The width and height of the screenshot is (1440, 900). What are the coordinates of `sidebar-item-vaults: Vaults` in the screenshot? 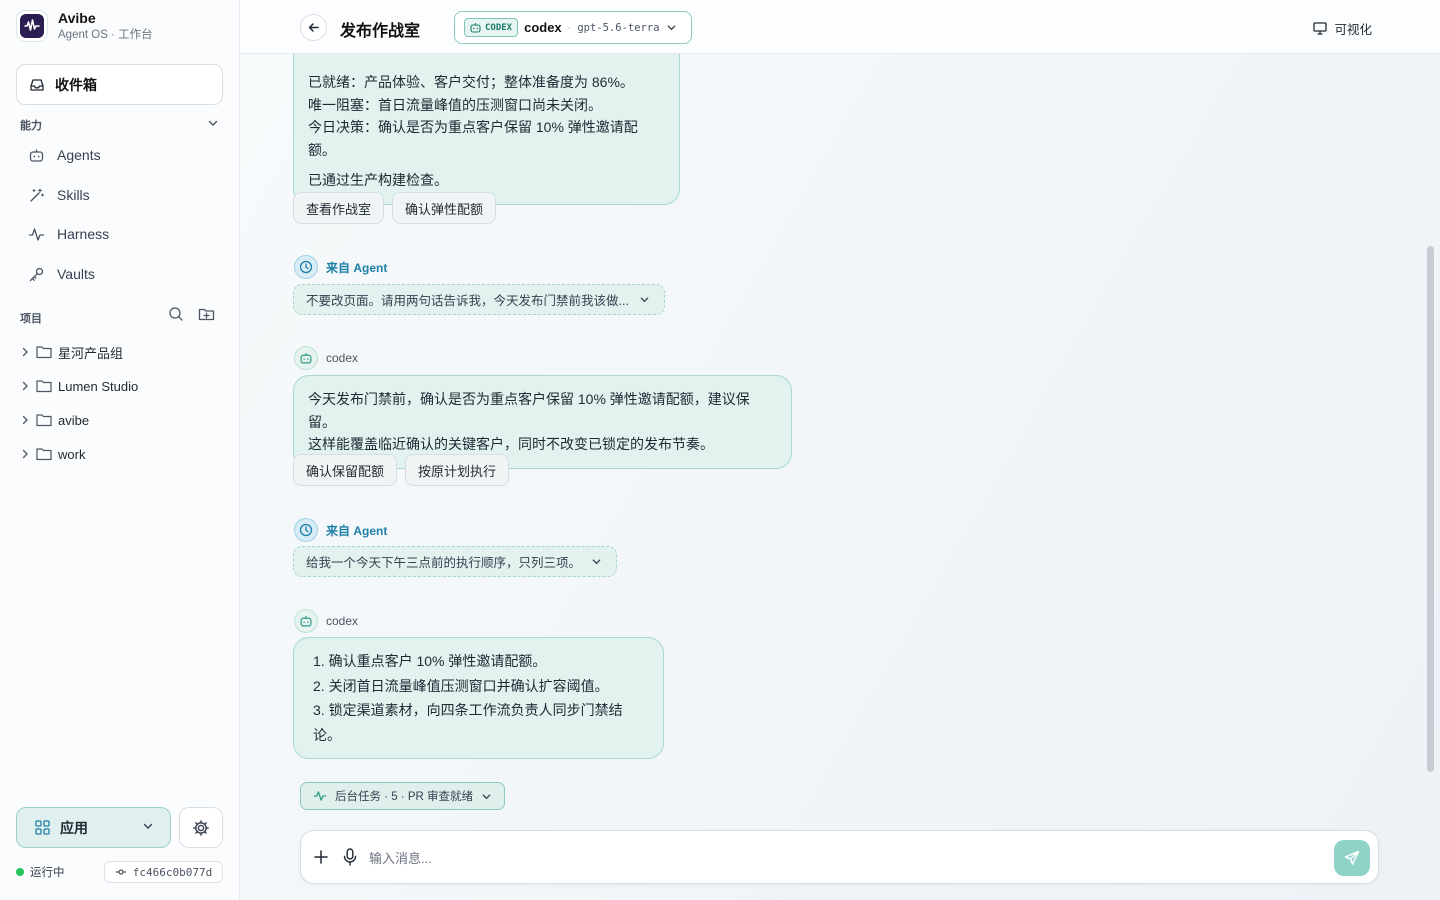 It's located at (61, 274).